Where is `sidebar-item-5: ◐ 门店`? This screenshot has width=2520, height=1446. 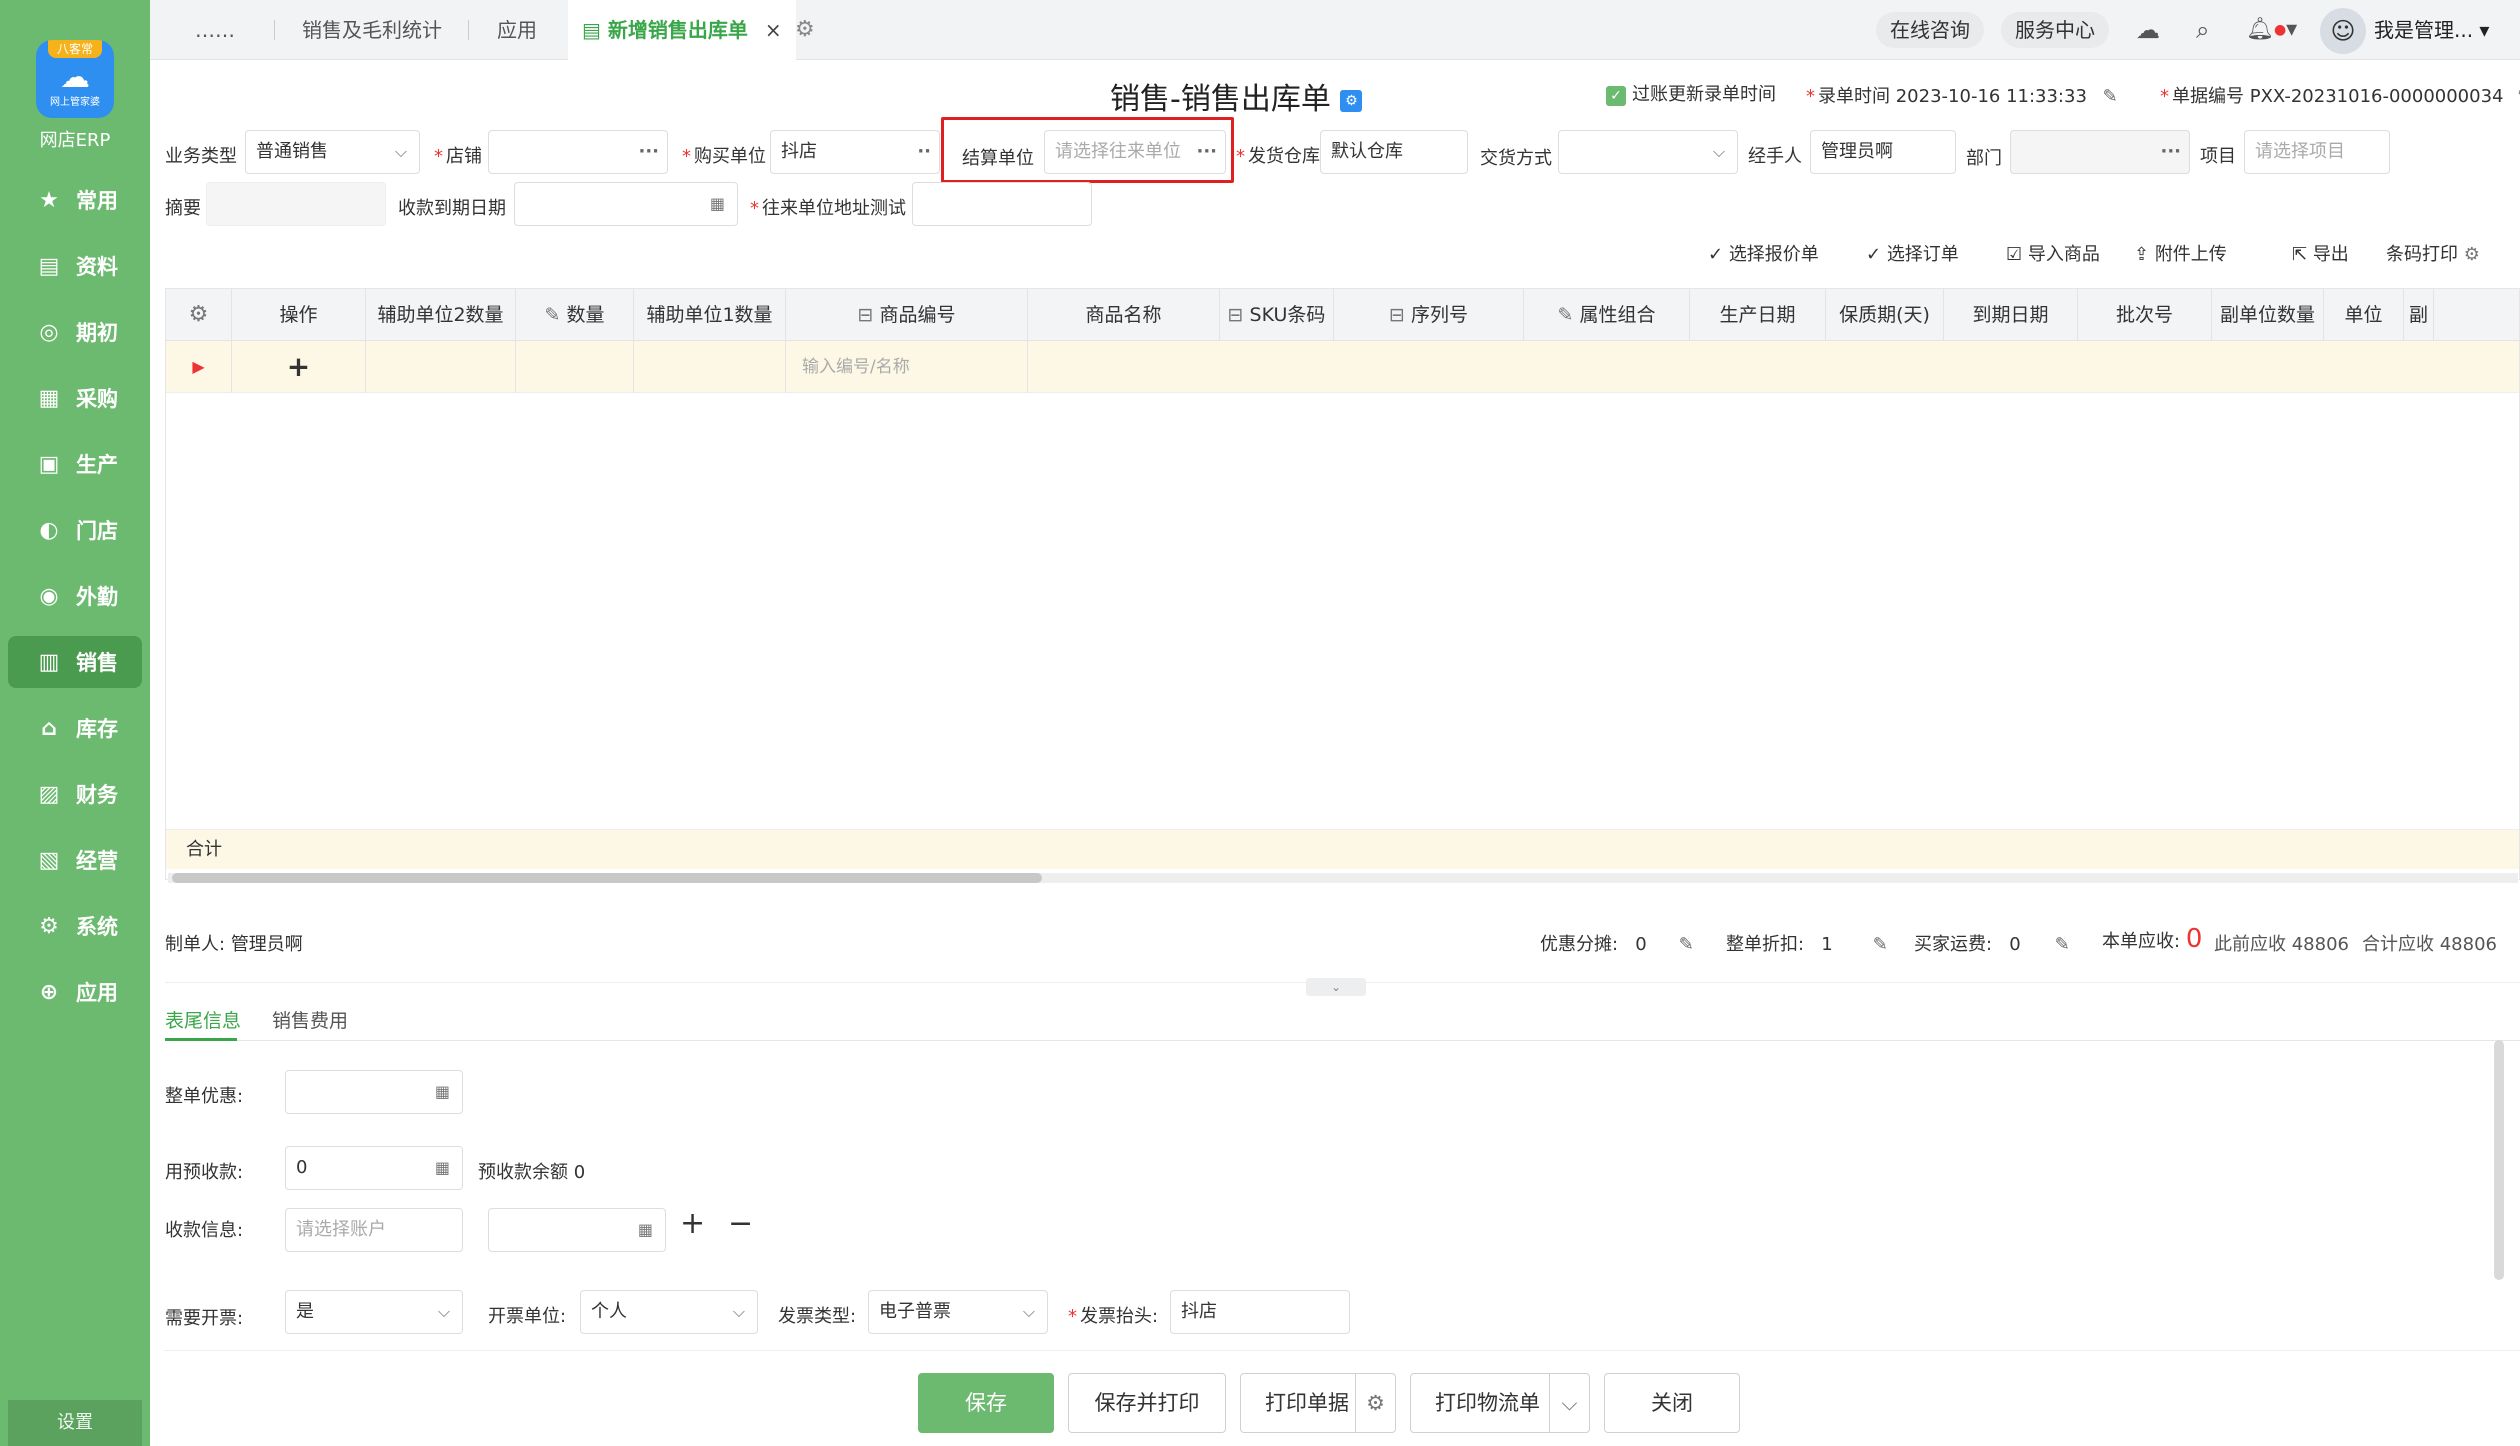 sidebar-item-5: ◐ 门店 is located at coordinates (75, 530).